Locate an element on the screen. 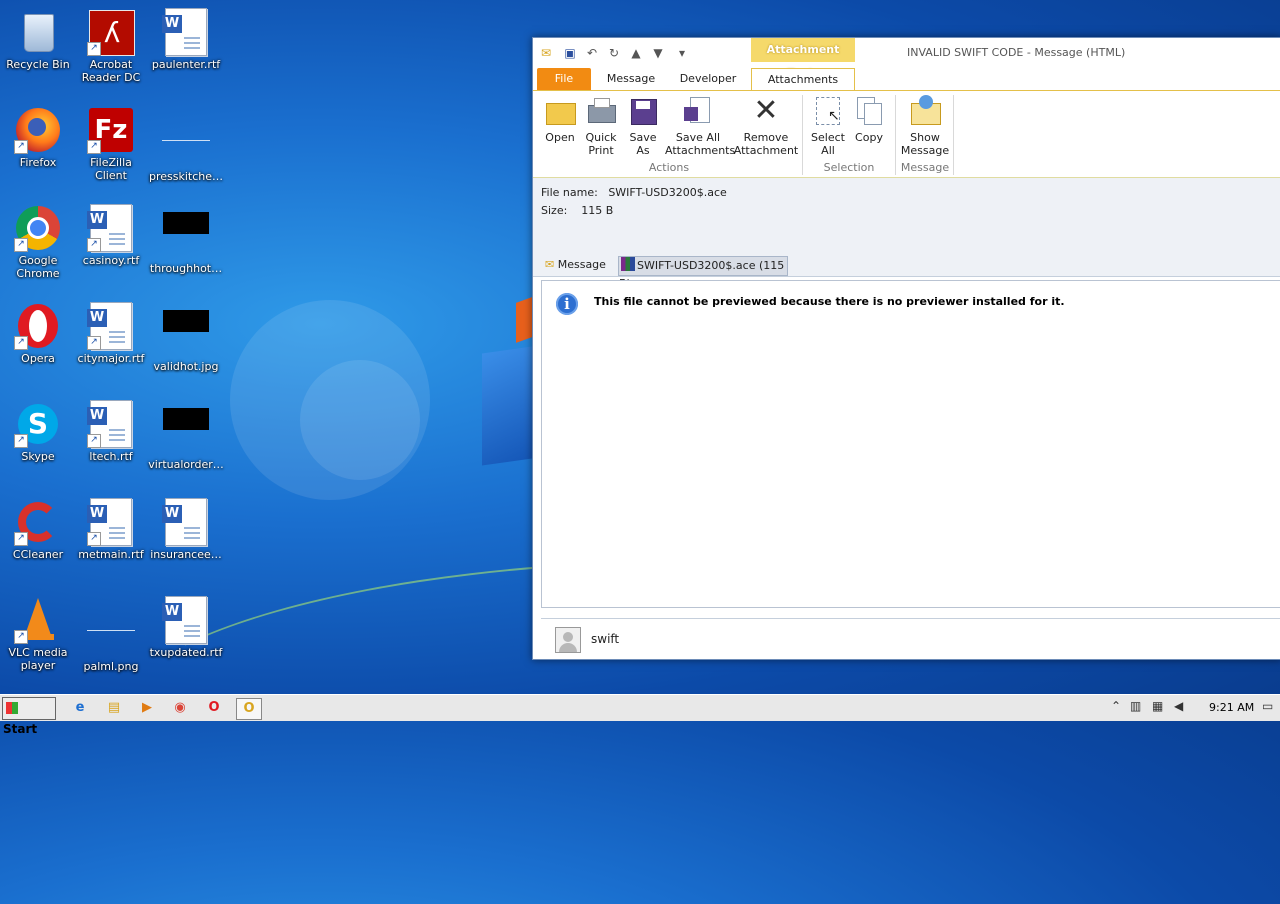 The width and height of the screenshot is (1280, 904). desktop-icon-txupdated: W txupdated.rtf is located at coordinates (186, 635).